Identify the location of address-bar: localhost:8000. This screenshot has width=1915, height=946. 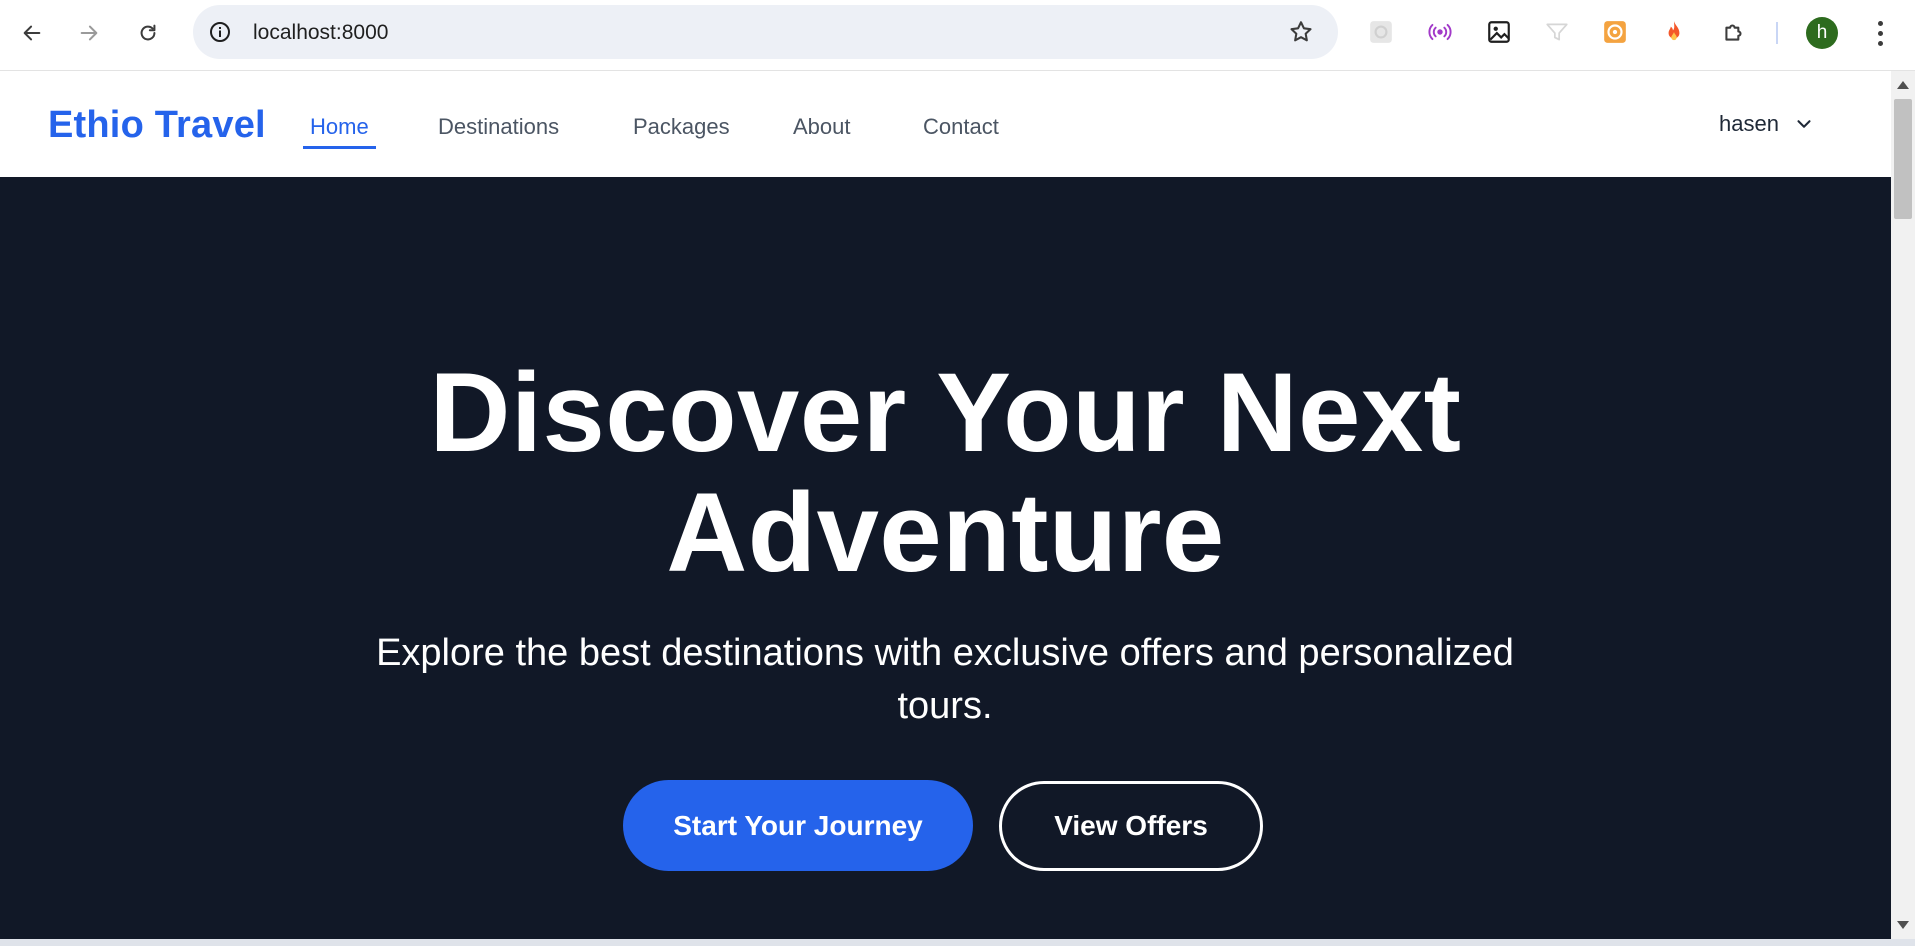
(765, 32).